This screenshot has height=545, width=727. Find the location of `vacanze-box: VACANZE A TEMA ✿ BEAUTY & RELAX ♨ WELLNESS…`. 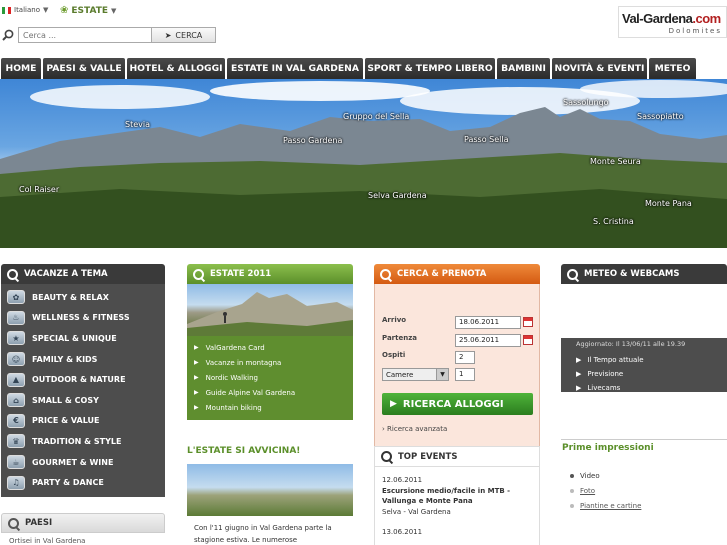

vacanze-box: VACANZE A TEMA ✿ BEAUTY & RELAX ♨ WELLNESS… is located at coordinates (83, 380).